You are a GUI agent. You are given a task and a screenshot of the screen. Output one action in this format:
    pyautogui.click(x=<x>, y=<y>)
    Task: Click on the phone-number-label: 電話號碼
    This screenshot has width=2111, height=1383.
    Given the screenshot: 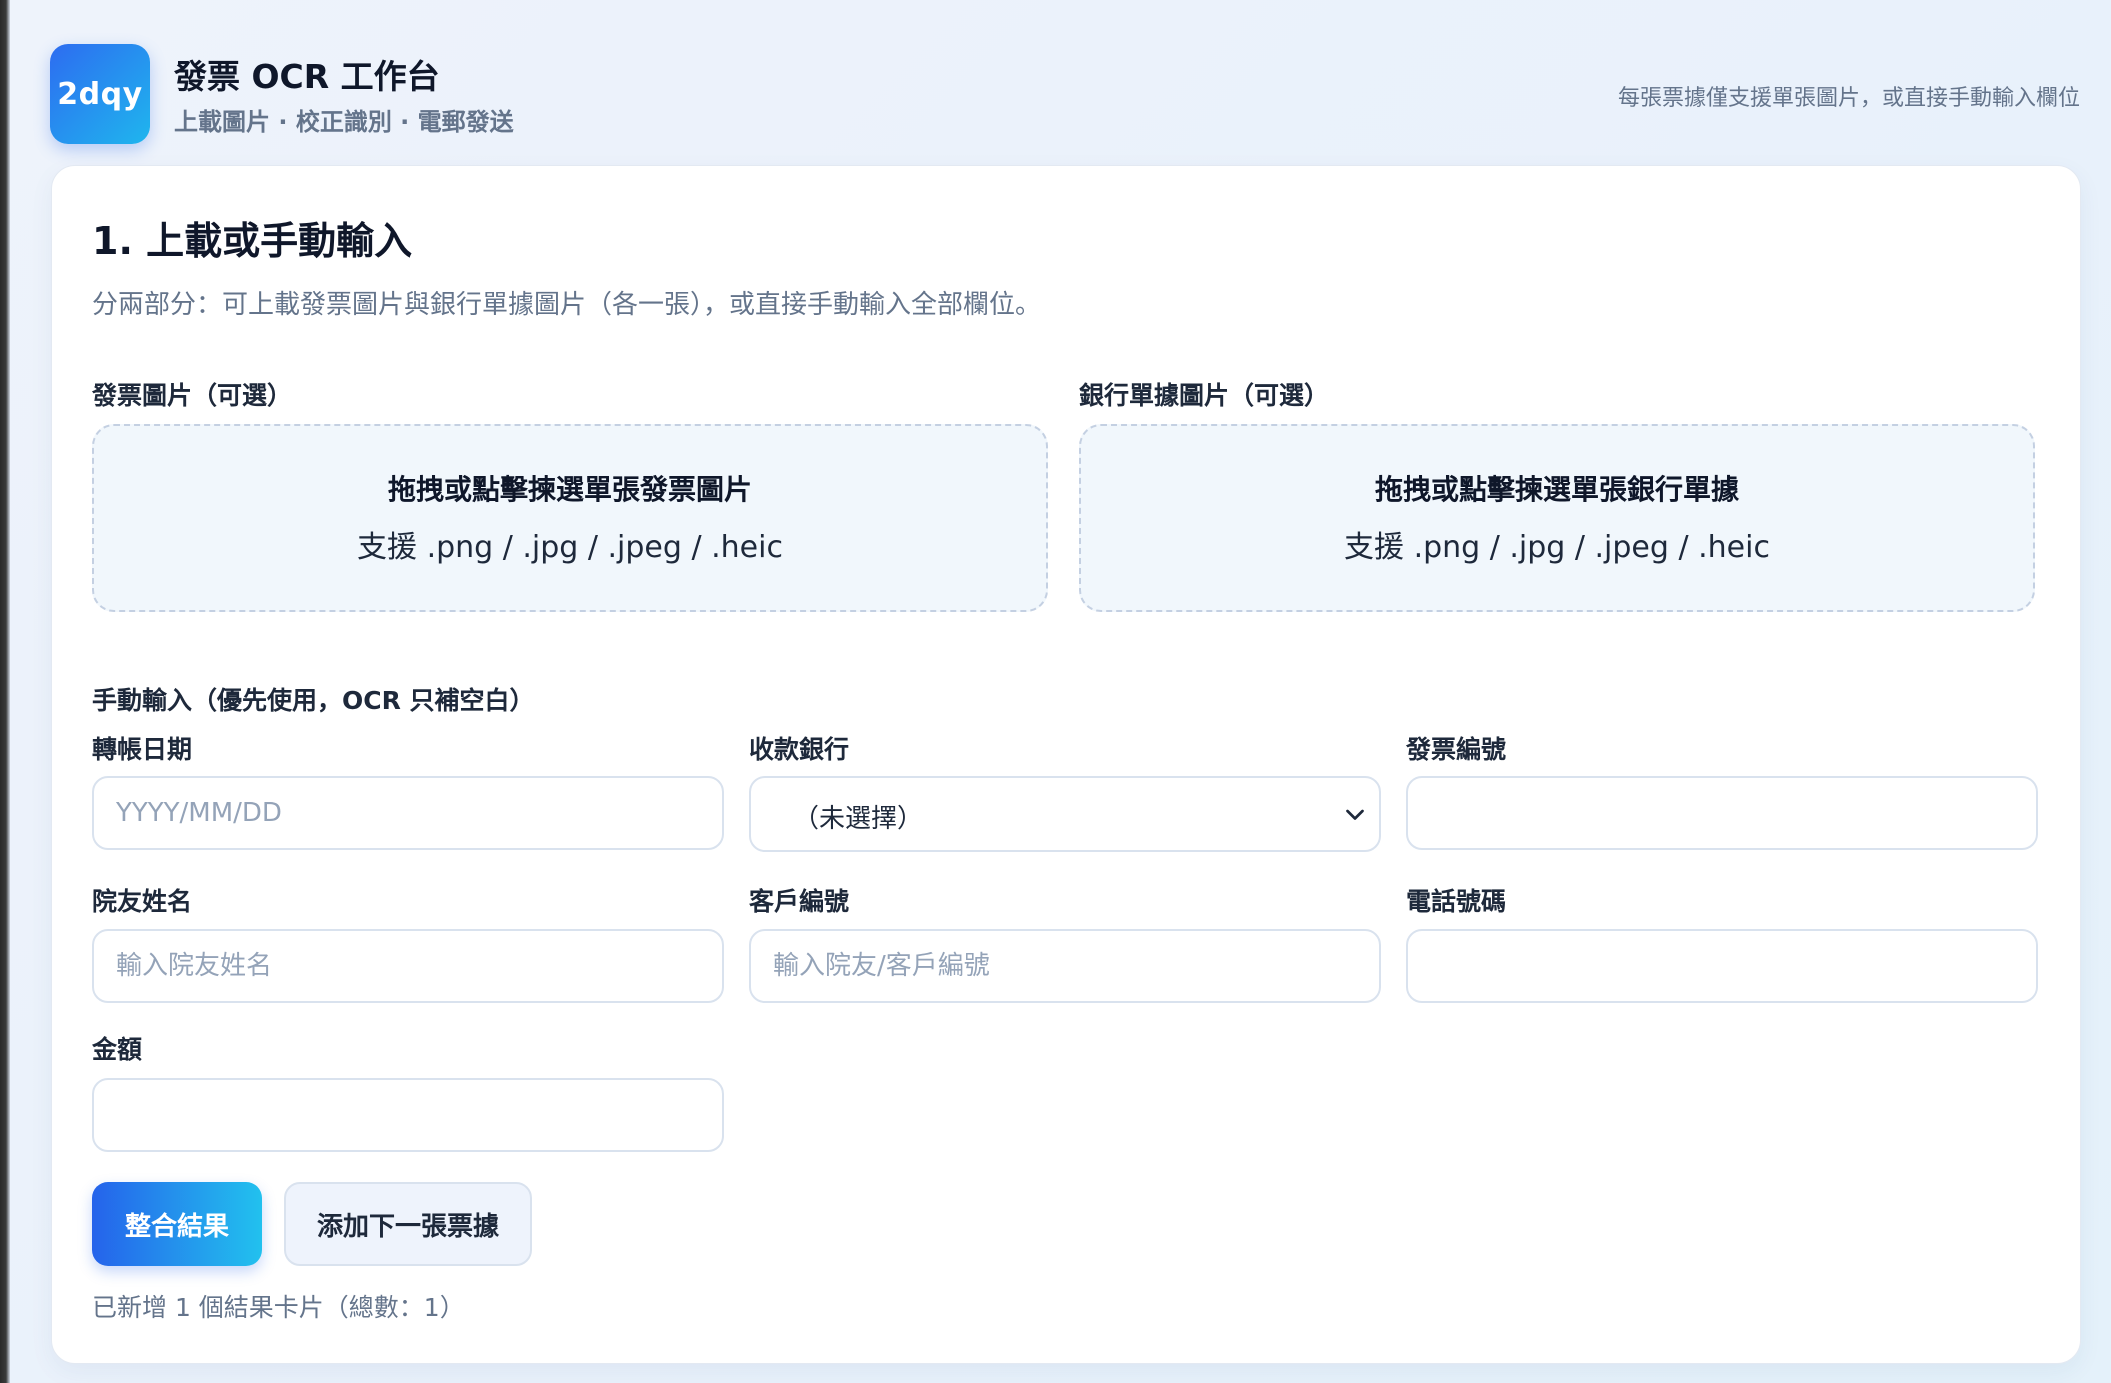 What is the action you would take?
    pyautogui.click(x=1456, y=901)
    